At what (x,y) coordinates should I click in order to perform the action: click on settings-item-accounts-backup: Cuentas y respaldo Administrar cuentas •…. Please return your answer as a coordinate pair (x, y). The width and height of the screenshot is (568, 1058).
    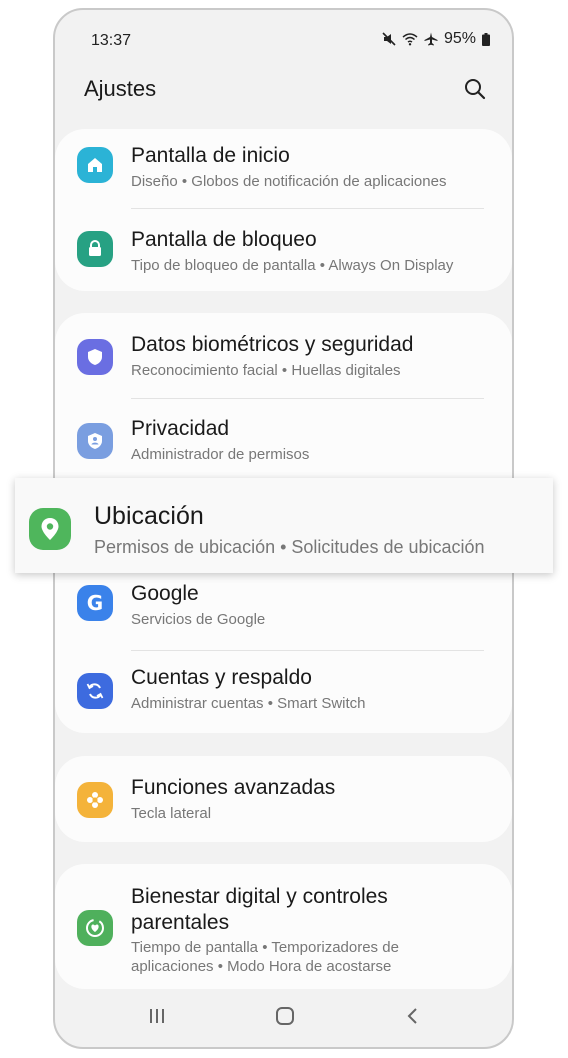
    Looking at the image, I should click on (283, 692).